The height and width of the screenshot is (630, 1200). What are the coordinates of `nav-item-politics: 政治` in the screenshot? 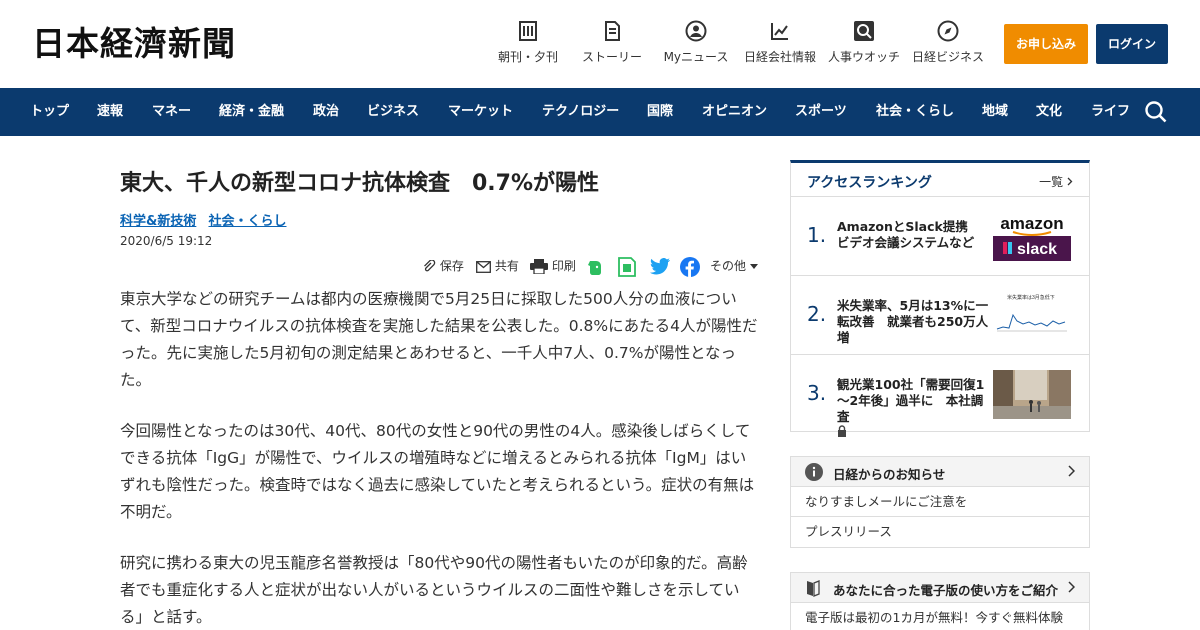 It's located at (326, 112).